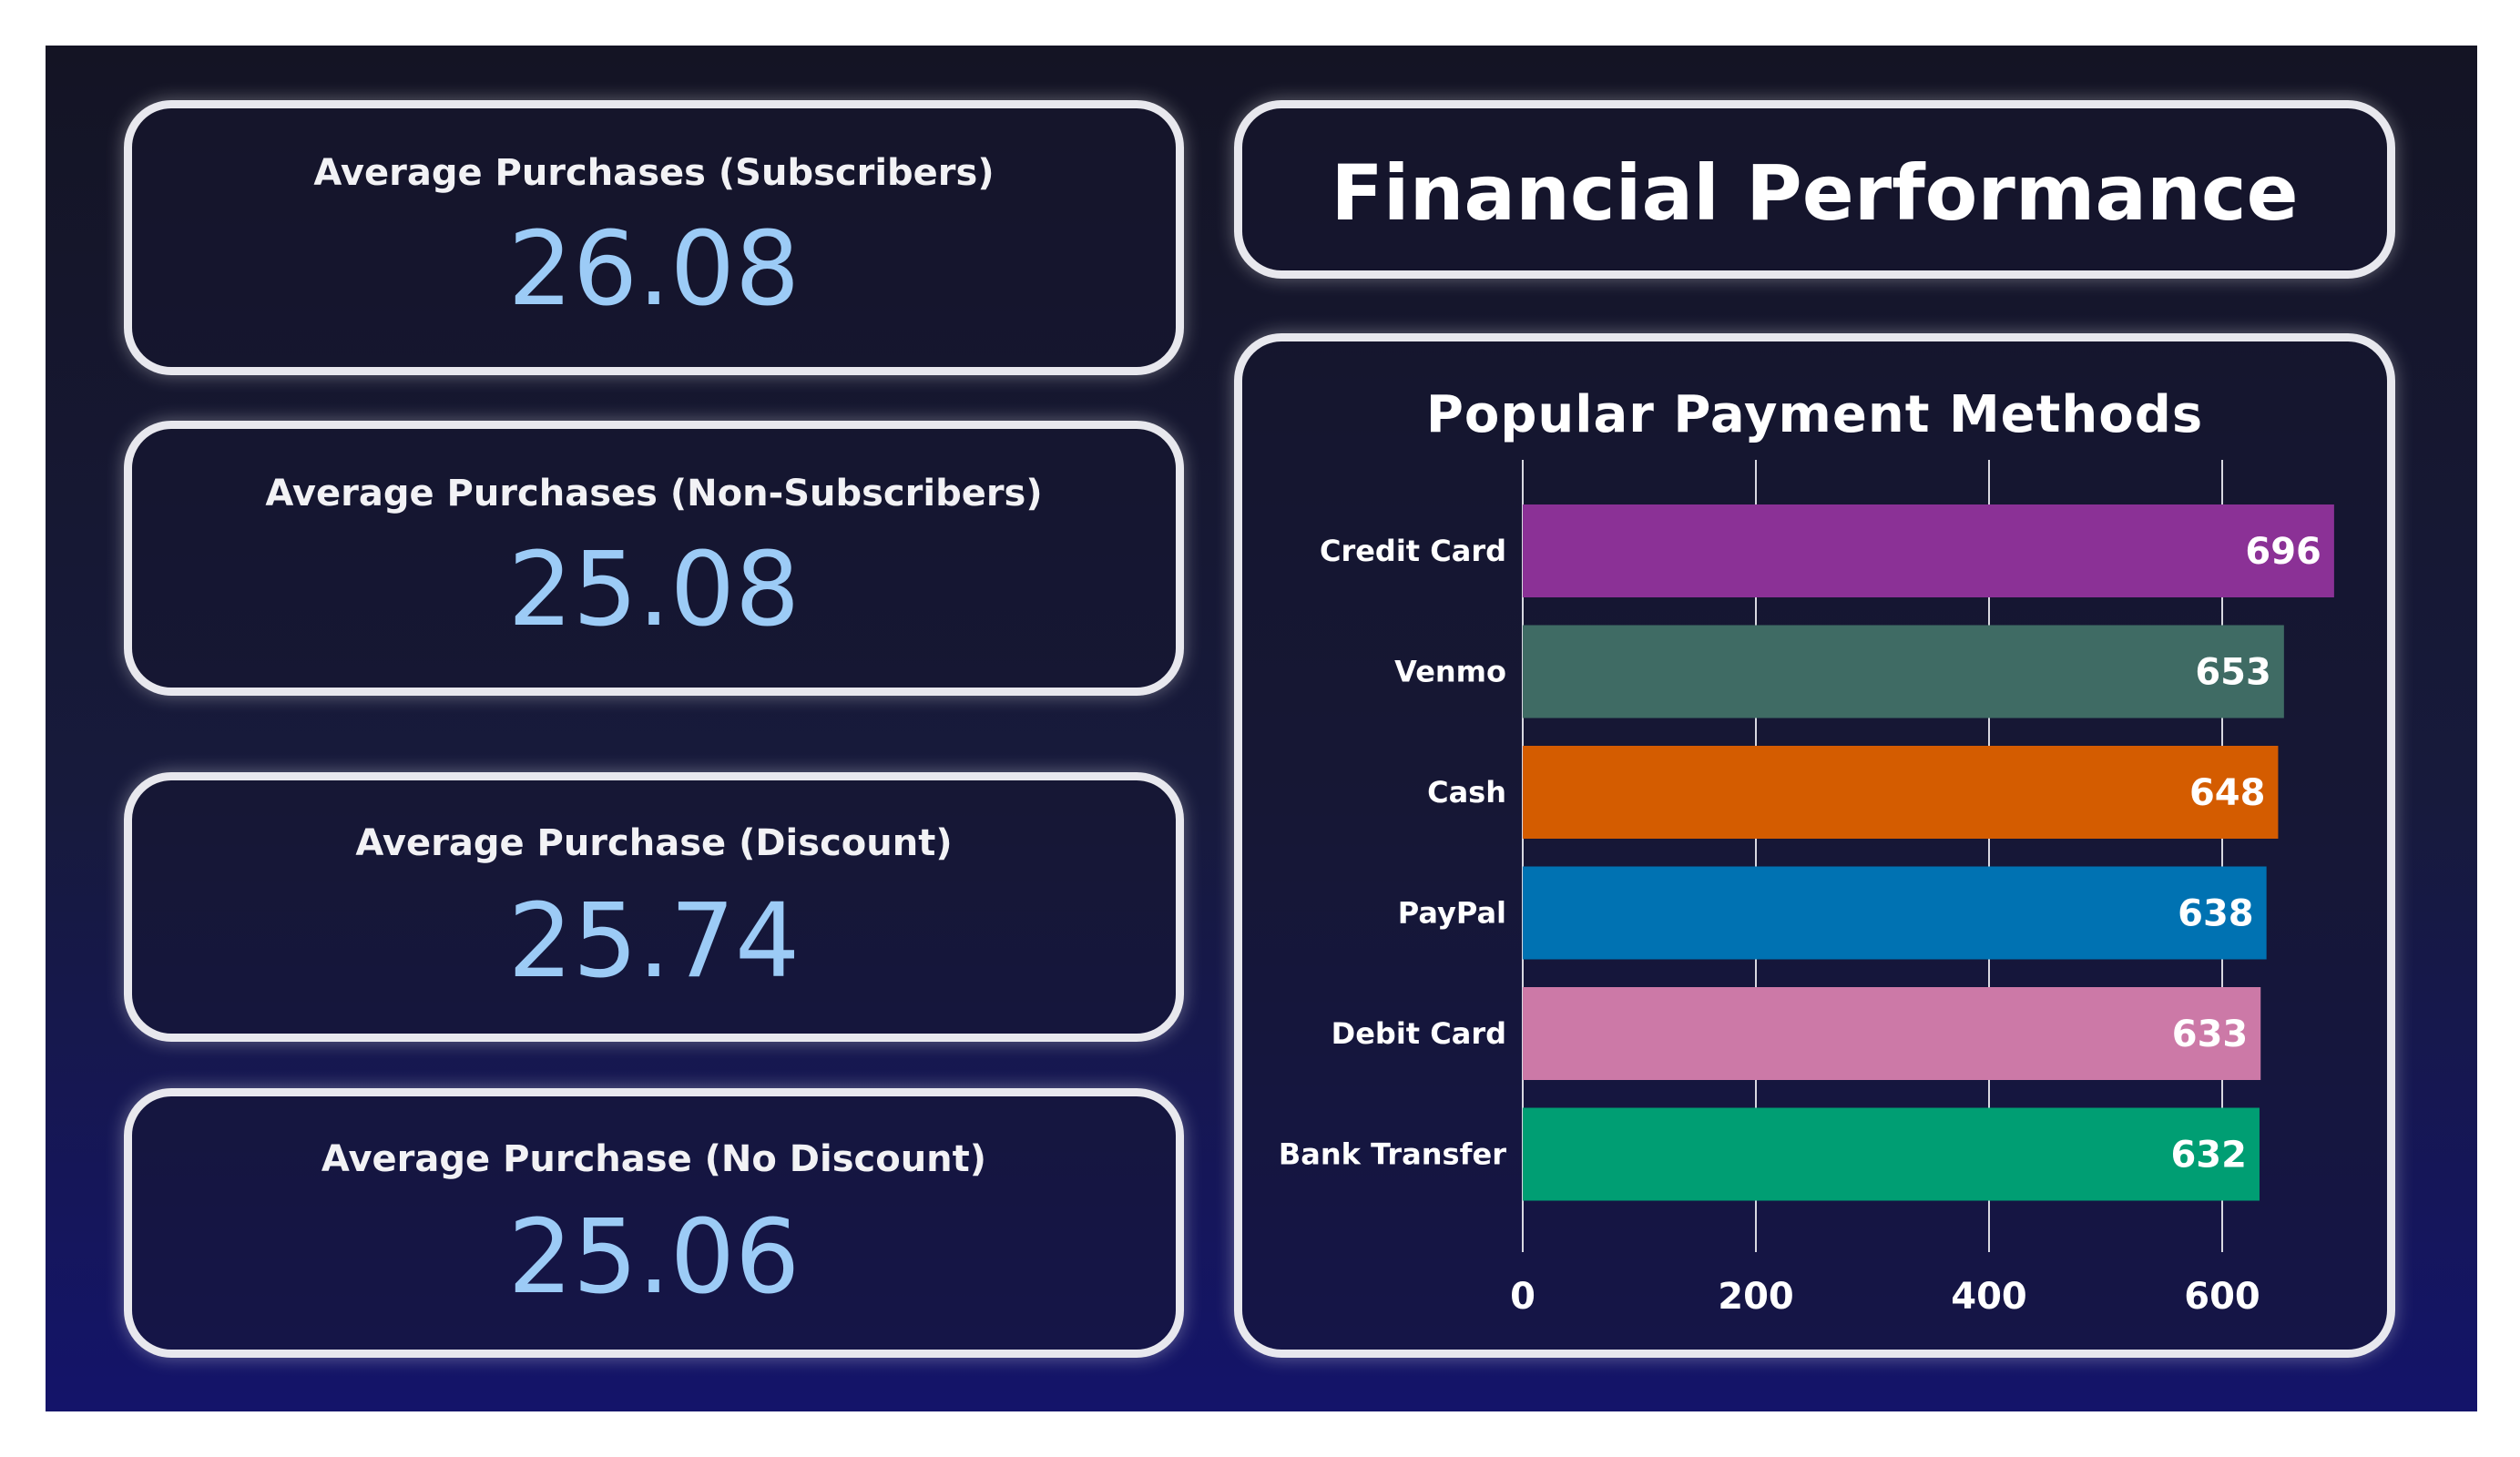 Image resolution: width=2520 pixels, height=1457 pixels. I want to click on kpi-label: Average Purchases (Subscribers), so click(654, 173).